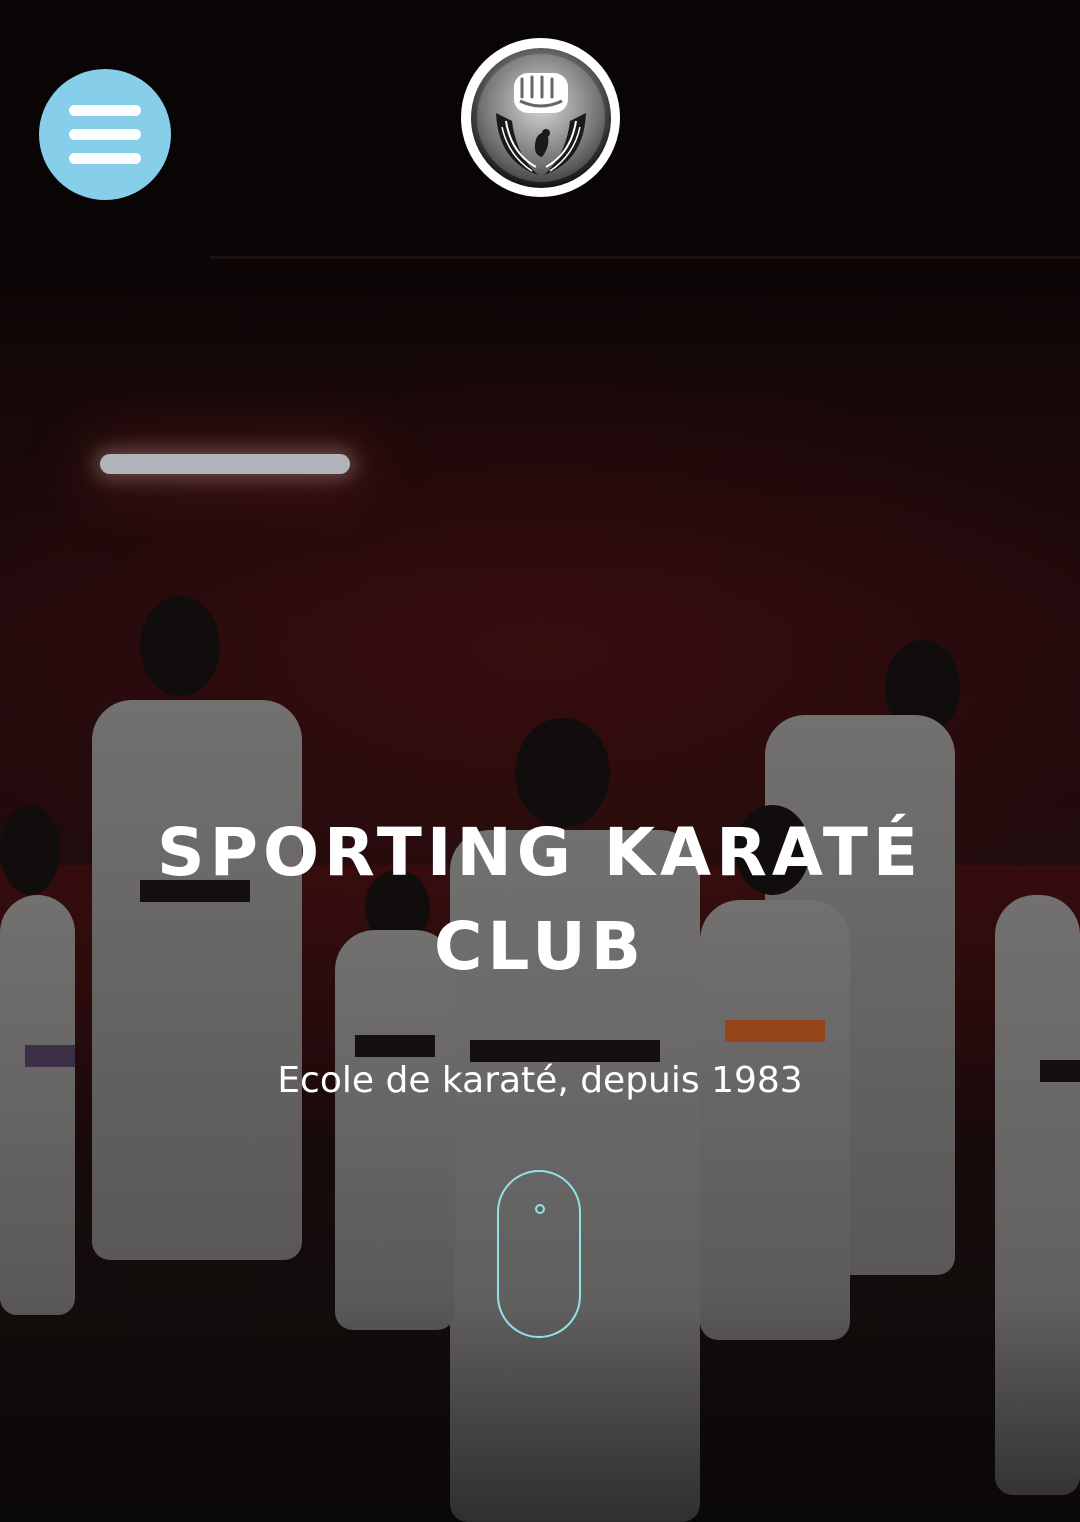  Describe the element at coordinates (105, 110) in the screenshot. I see `menu-bar-top` at that location.